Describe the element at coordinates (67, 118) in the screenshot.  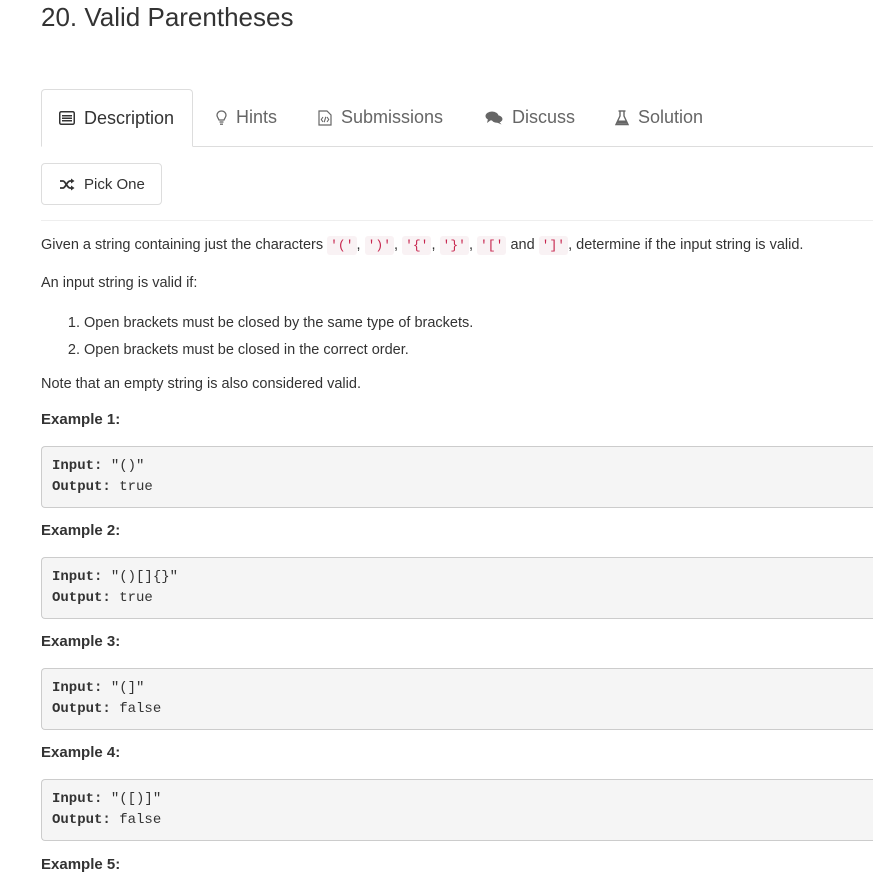
I see `description-icon` at that location.